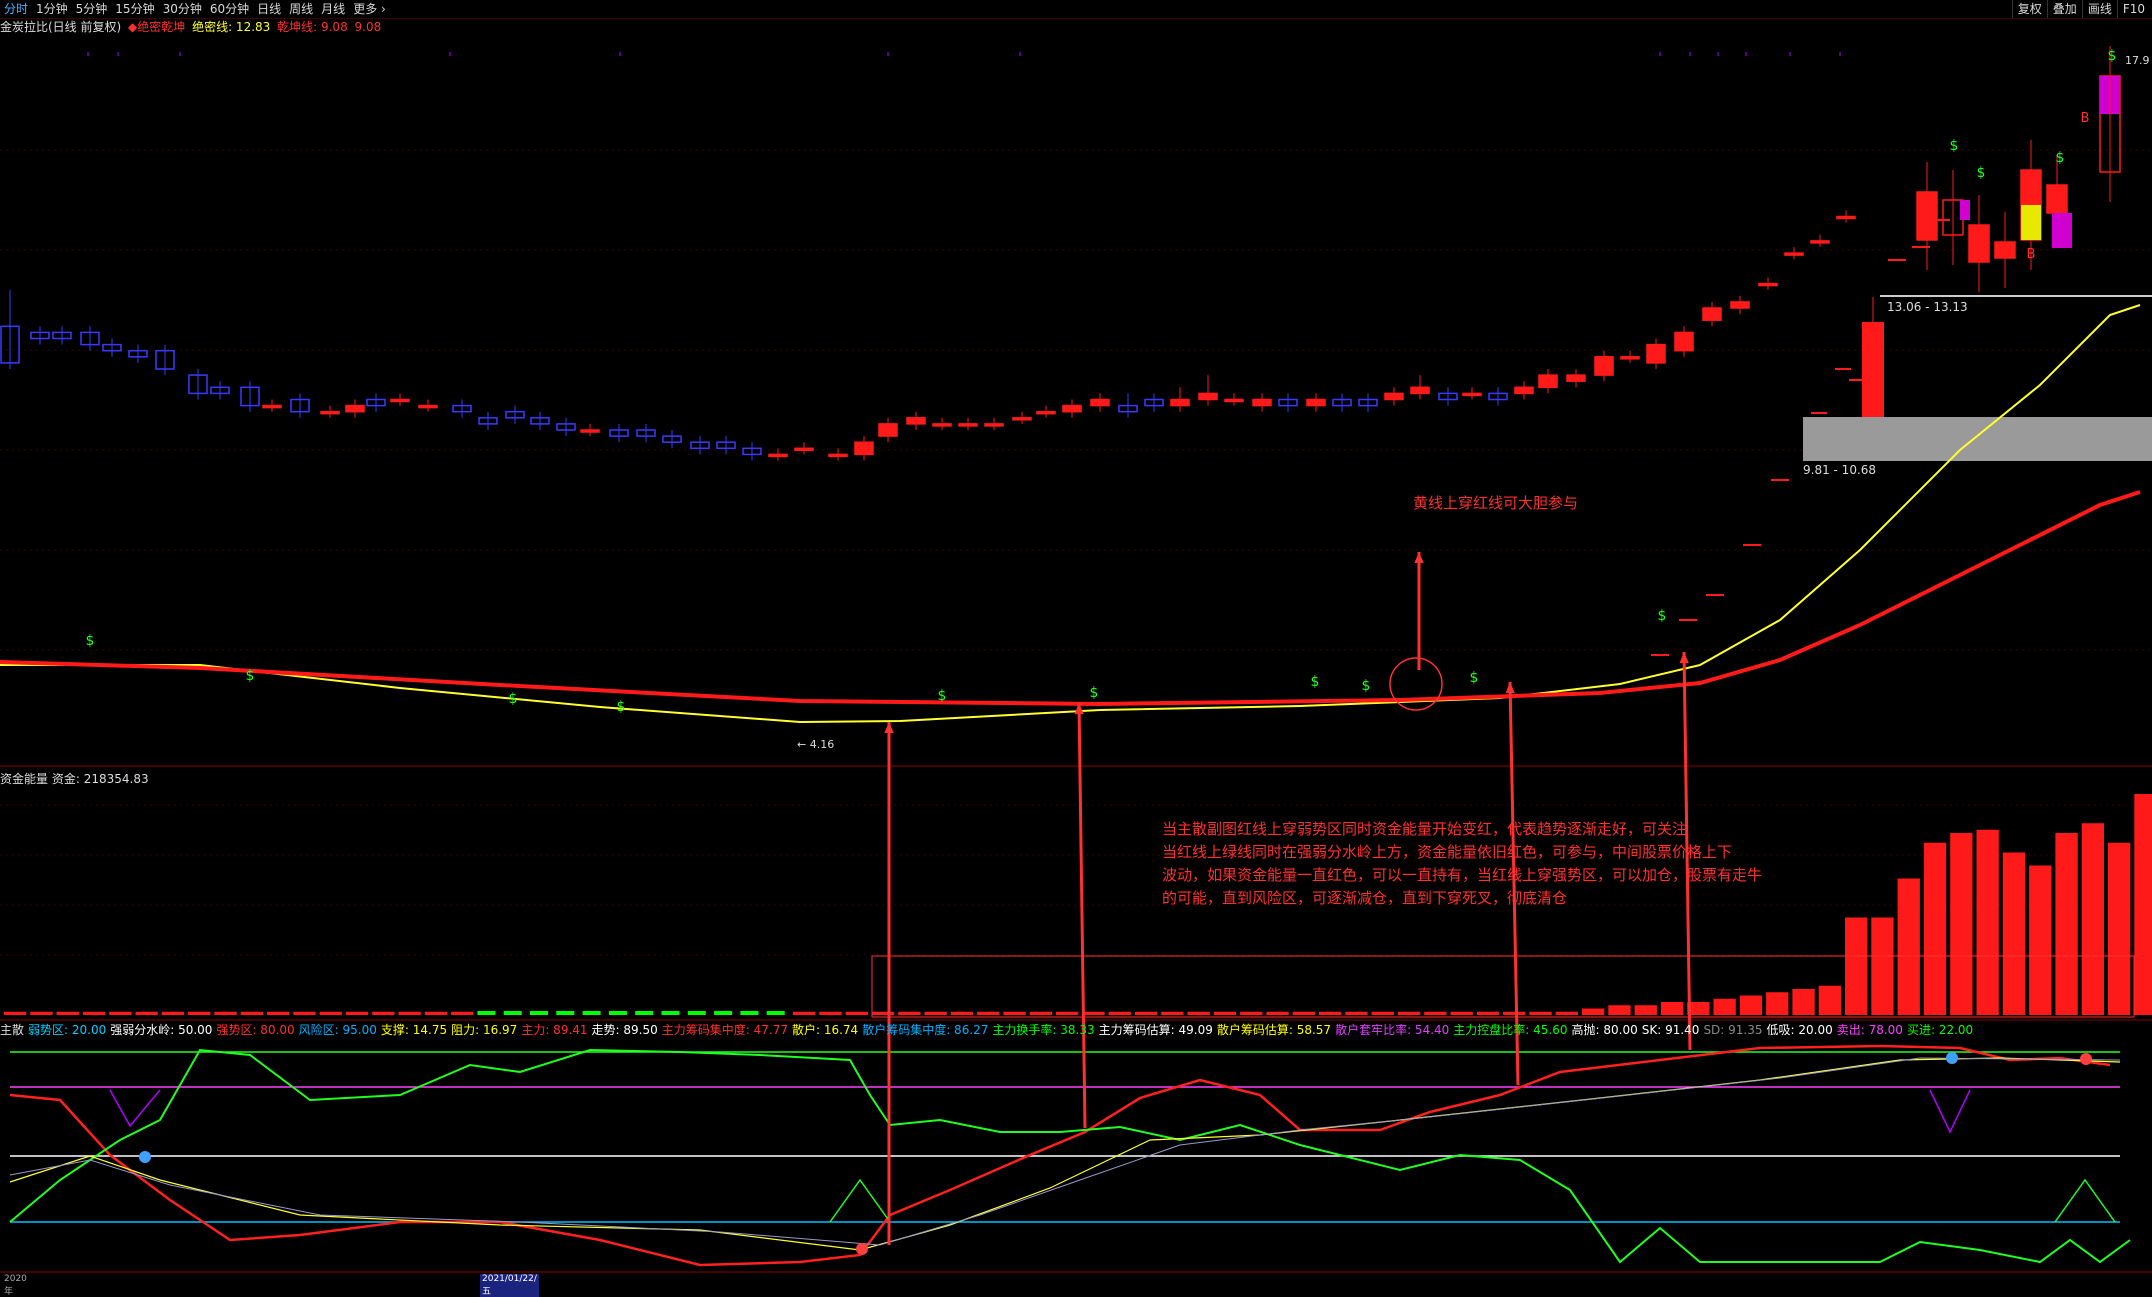  Describe the element at coordinates (862, 1249) in the screenshot. I see `buy-dot` at that location.